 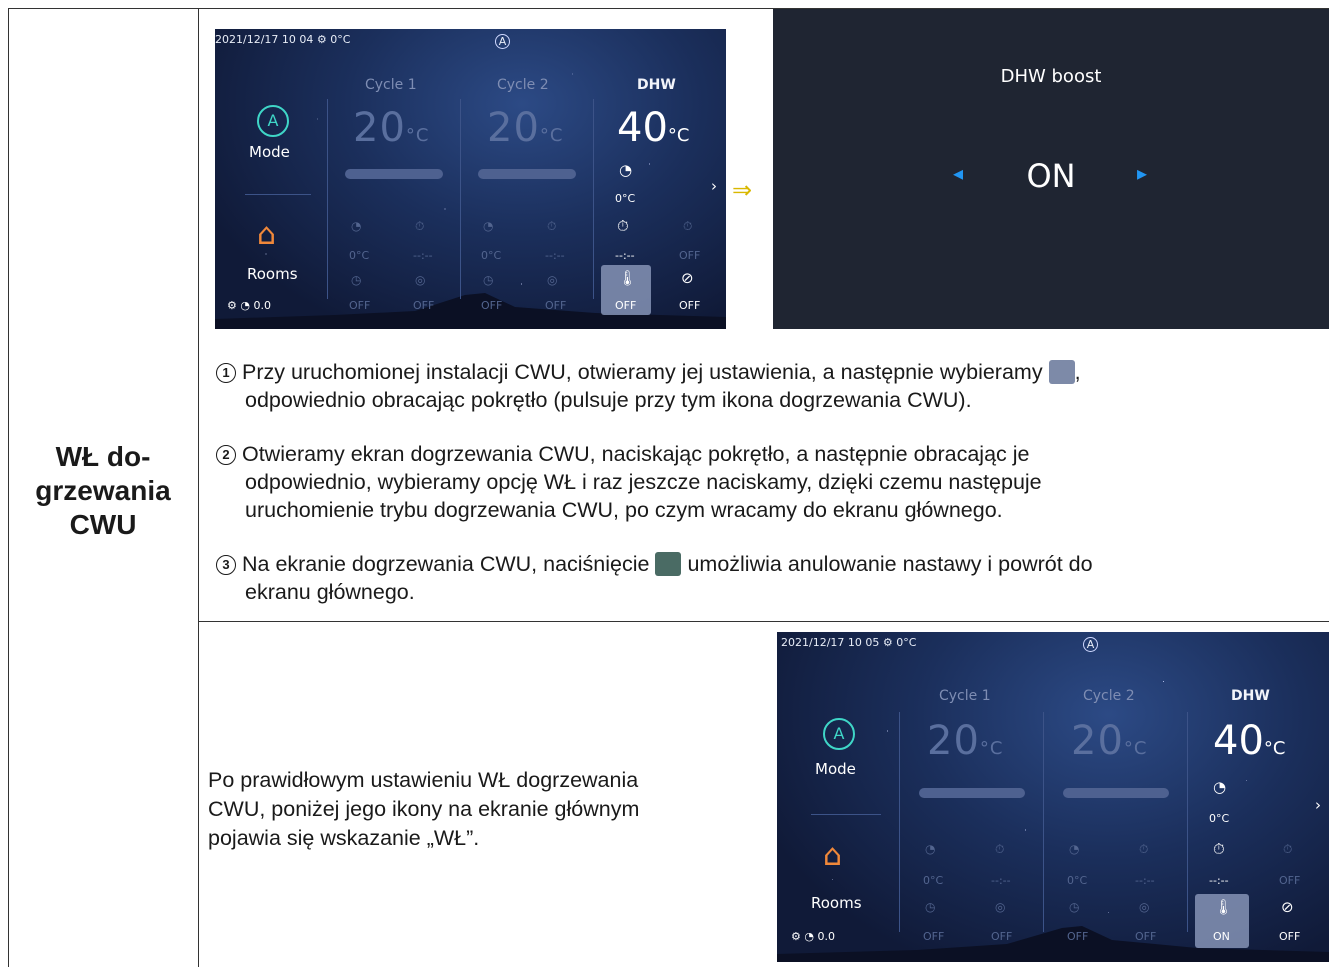 I want to click on boost-value: ON, so click(x=1051, y=176).